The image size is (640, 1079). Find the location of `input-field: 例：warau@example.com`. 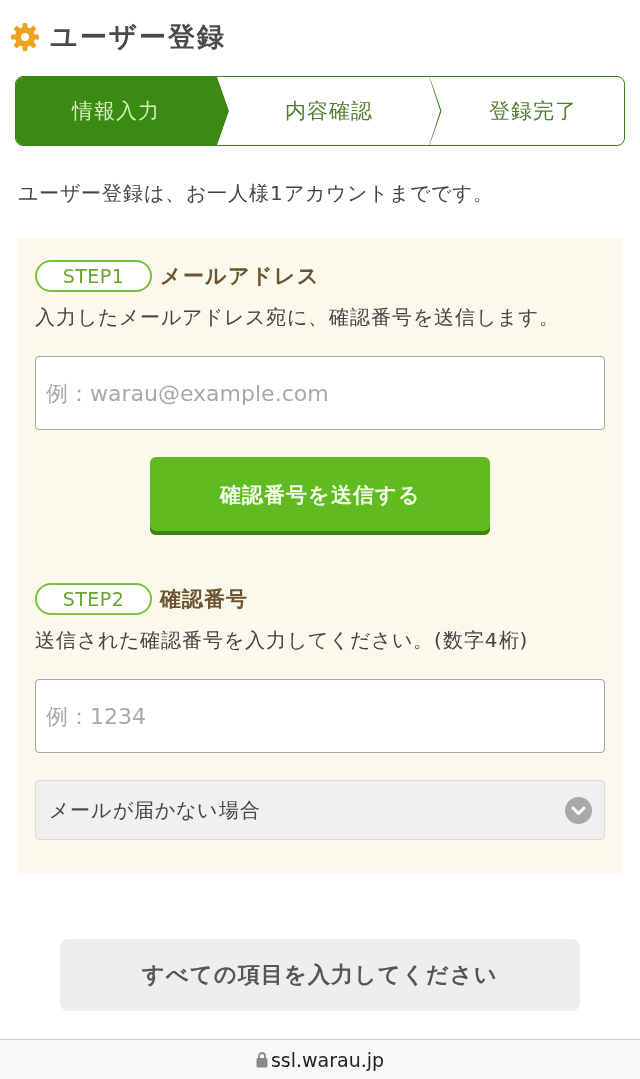

input-field: 例：warau@example.com is located at coordinates (320, 393).